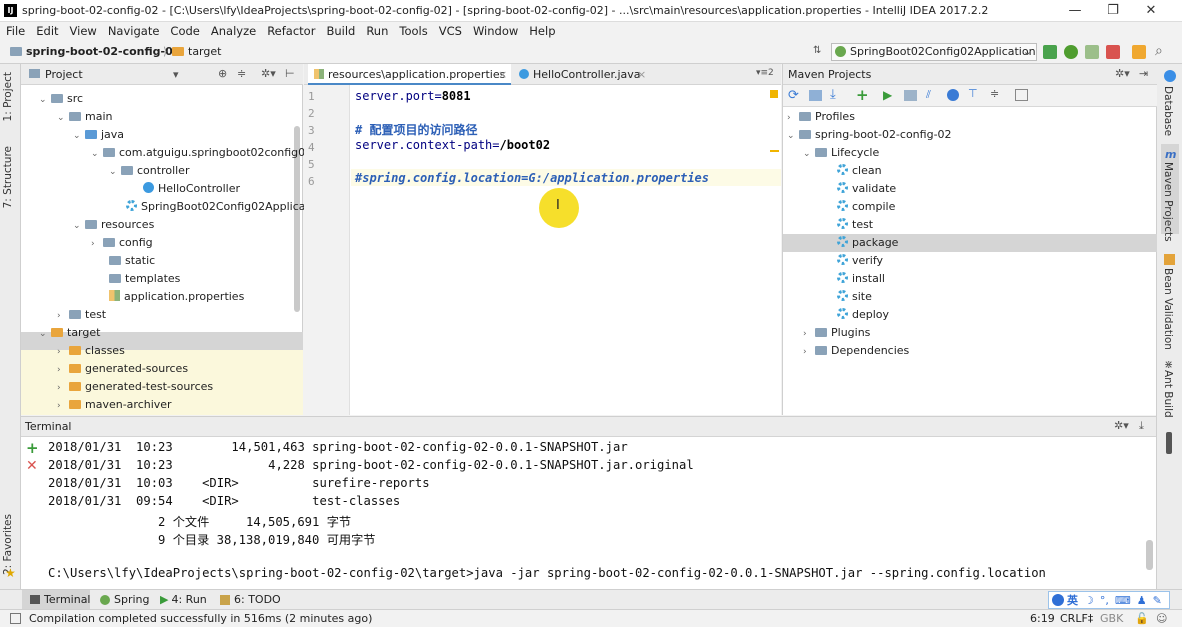  I want to click on tree-item-generated-sources: › generated-sources, so click(122, 369).